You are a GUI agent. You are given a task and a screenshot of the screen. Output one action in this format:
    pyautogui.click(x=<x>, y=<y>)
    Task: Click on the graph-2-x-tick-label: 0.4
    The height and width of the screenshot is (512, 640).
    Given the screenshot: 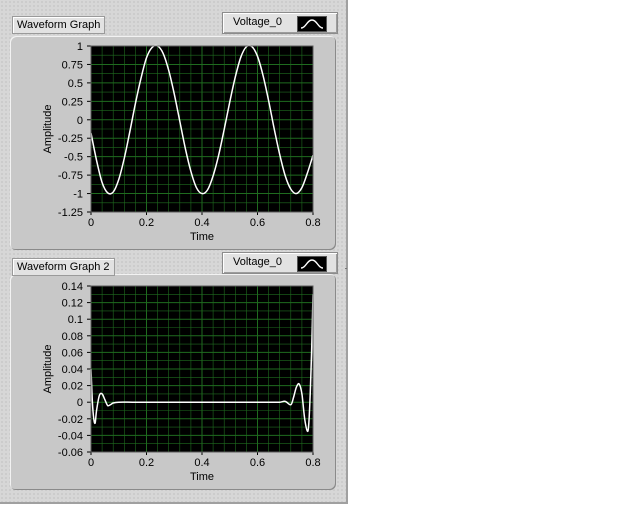 What is the action you would take?
    pyautogui.click(x=201, y=463)
    